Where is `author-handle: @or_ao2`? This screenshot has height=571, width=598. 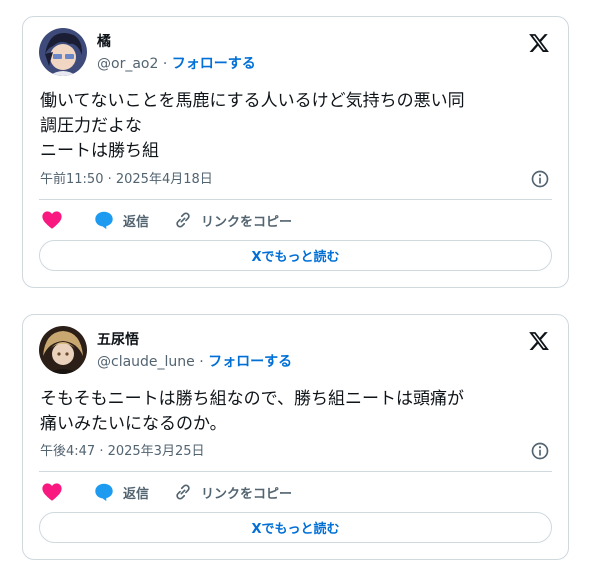
author-handle: @or_ao2 is located at coordinates (127, 64).